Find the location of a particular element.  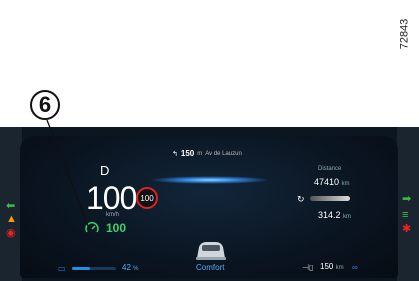

turn-arrow-icon: ↰ is located at coordinates (175, 154).